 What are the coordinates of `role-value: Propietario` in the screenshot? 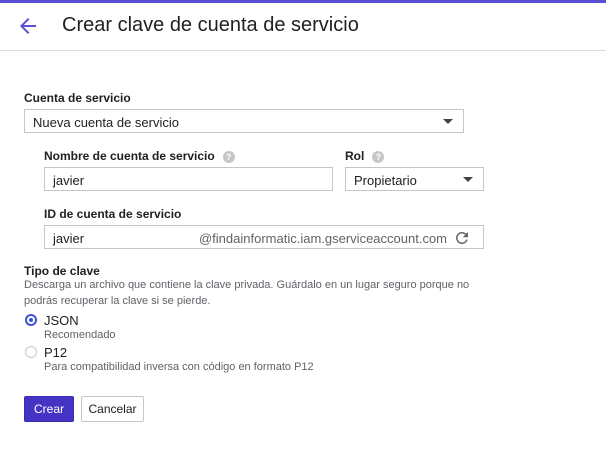 It's located at (385, 180).